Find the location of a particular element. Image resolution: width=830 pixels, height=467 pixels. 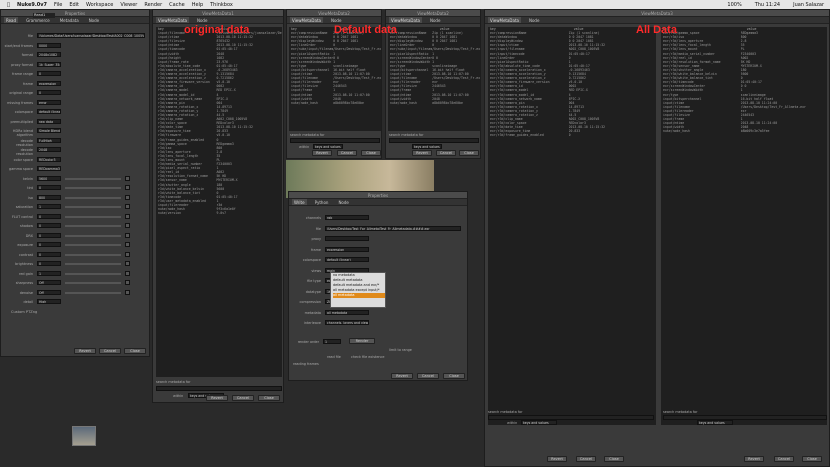

knob-input: all metadata is located at coordinates (347, 312).